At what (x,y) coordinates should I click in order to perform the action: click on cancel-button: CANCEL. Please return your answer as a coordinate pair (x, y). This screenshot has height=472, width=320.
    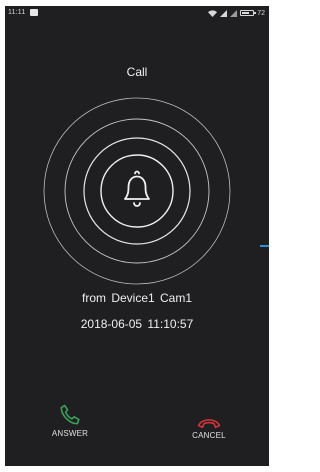
    Looking at the image, I should click on (209, 427).